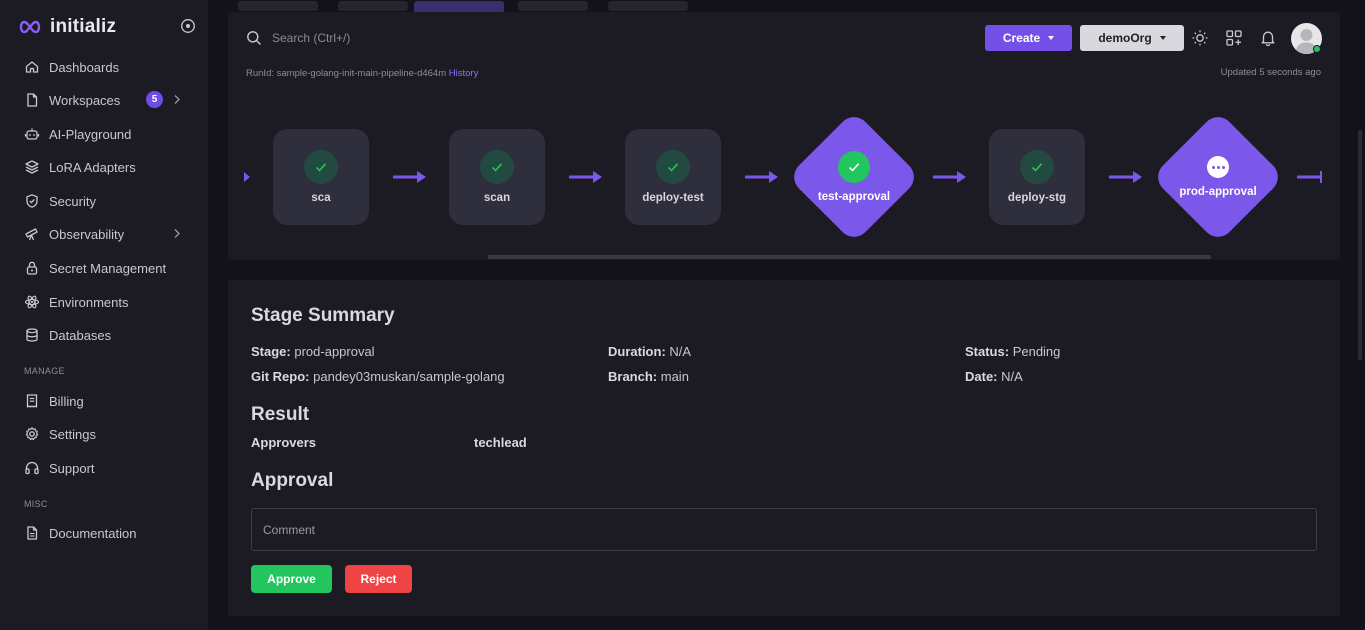 Image resolution: width=1365 pixels, height=630 pixels. I want to click on database-icon, so click(32, 335).